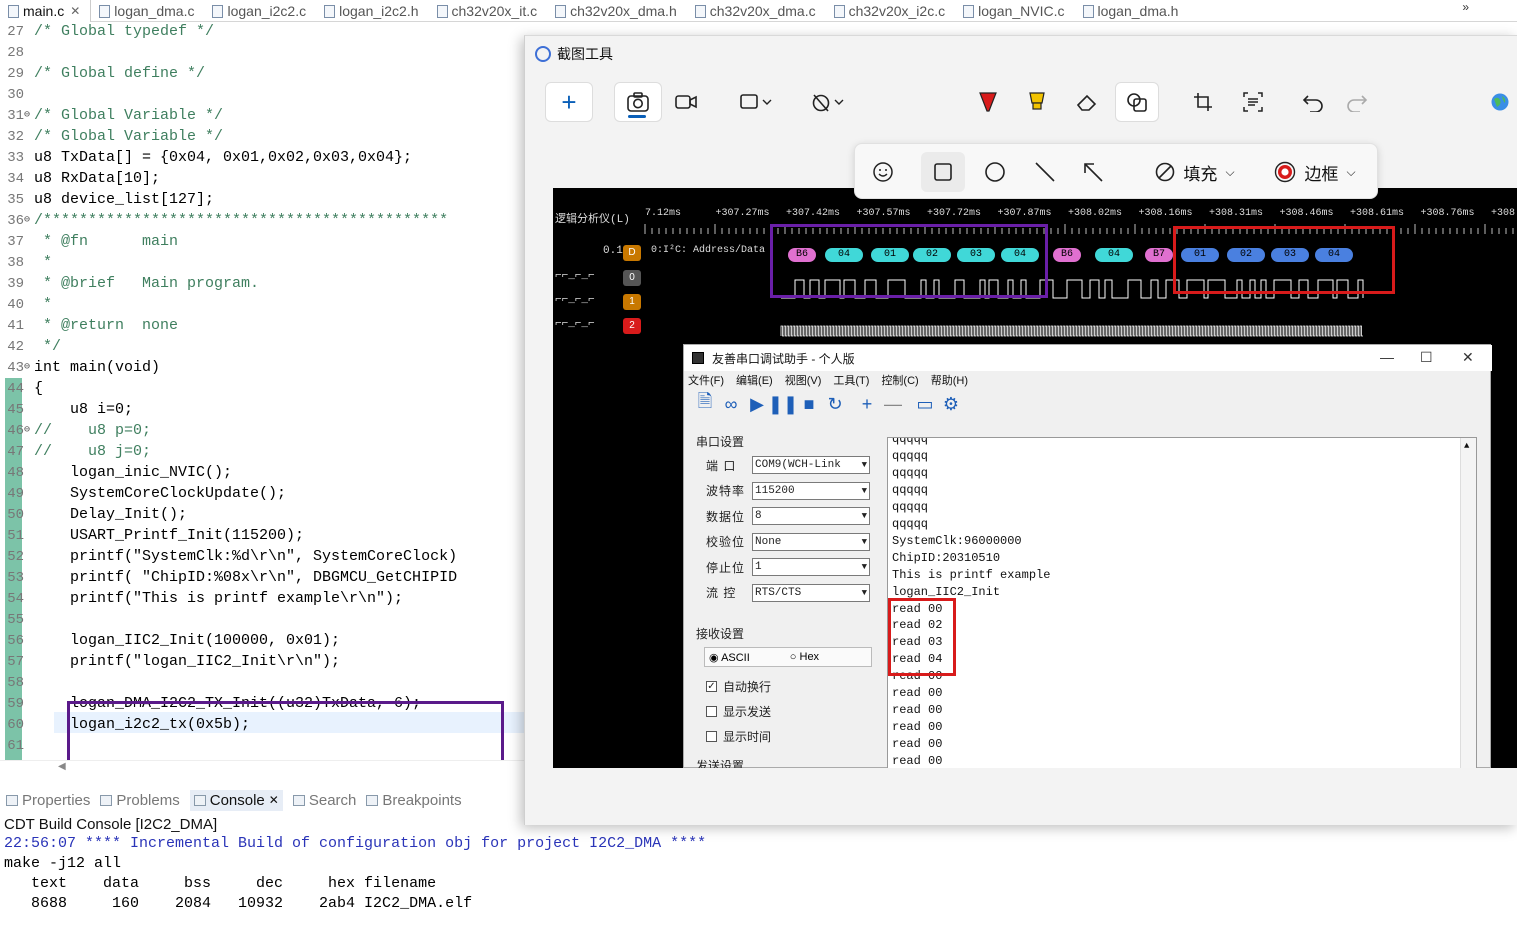 This screenshot has height=938, width=1517. I want to click on stop-icon: ■, so click(809, 404).